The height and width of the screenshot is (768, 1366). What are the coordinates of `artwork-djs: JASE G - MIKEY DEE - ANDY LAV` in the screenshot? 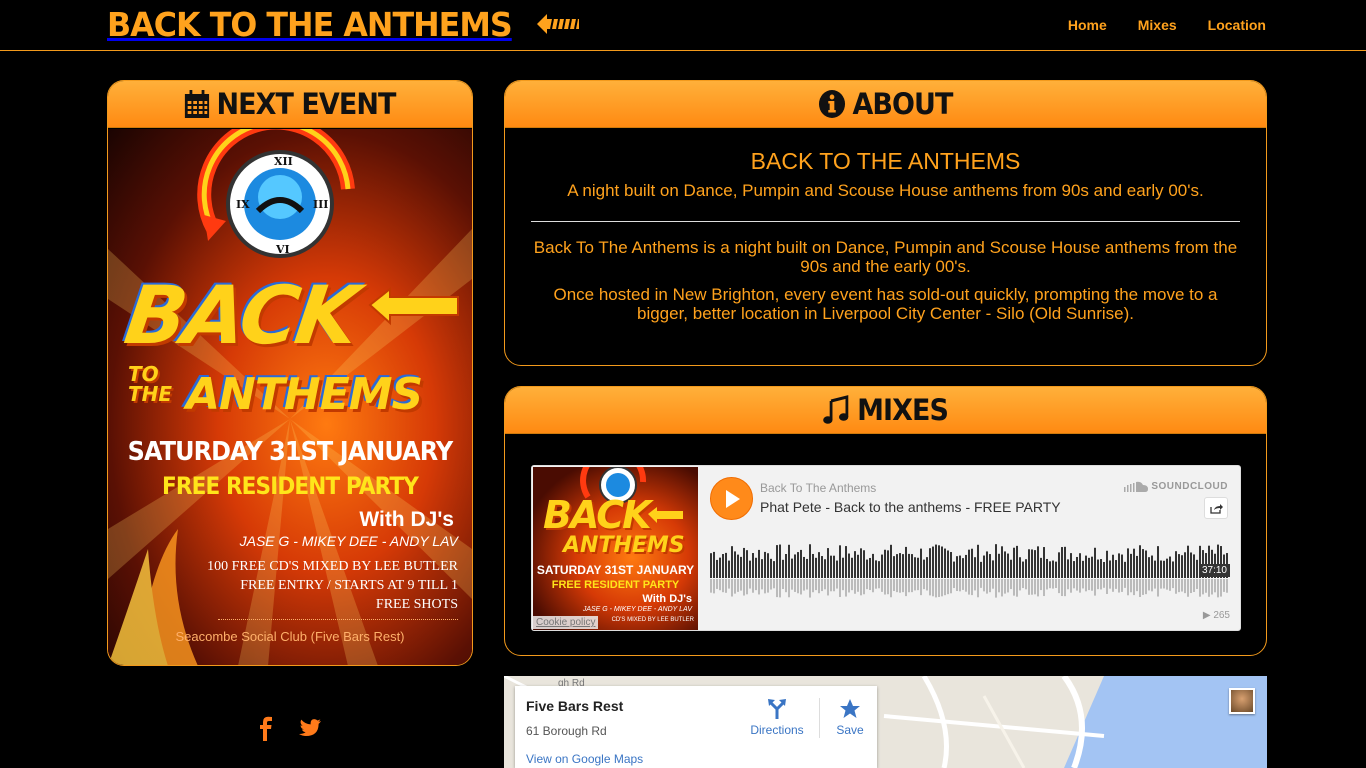 It's located at (637, 609).